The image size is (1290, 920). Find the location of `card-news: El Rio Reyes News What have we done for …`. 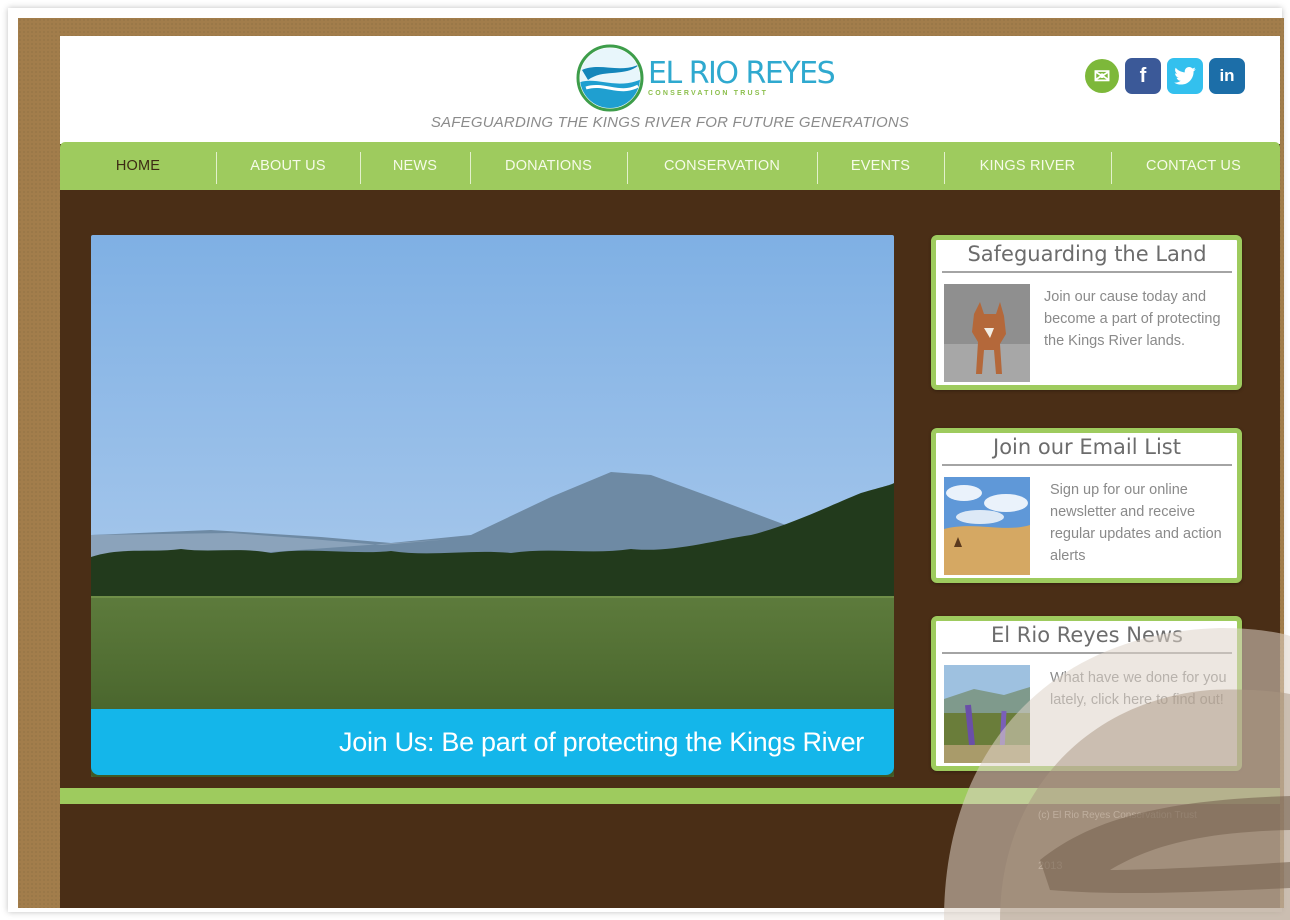

card-news: El Rio Reyes News What have we done for … is located at coordinates (1086, 693).